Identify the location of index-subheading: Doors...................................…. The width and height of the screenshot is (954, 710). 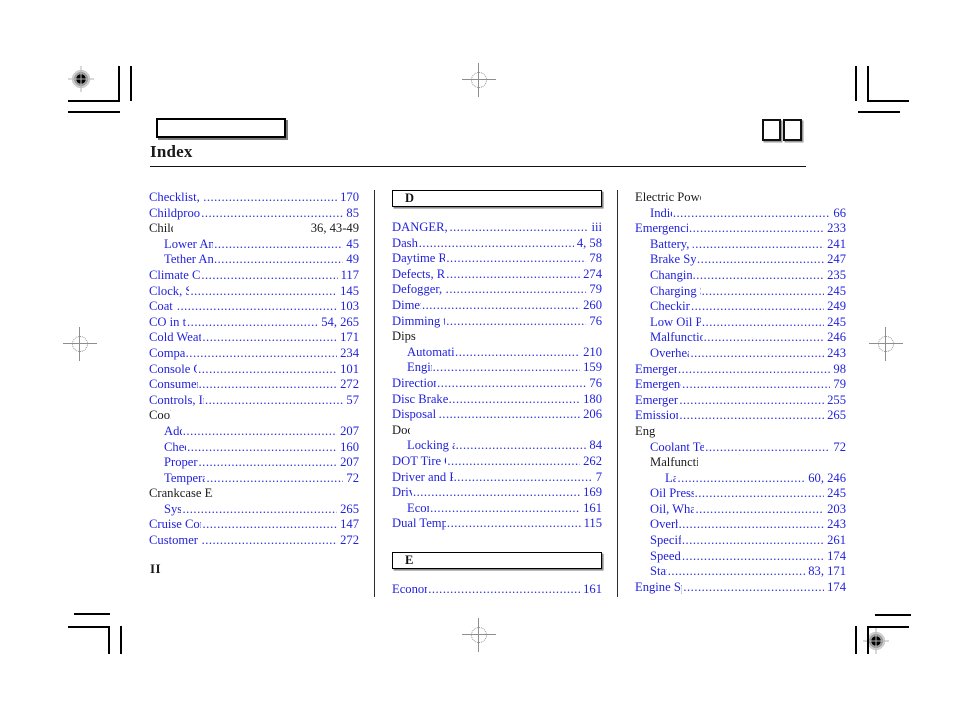
(497, 431).